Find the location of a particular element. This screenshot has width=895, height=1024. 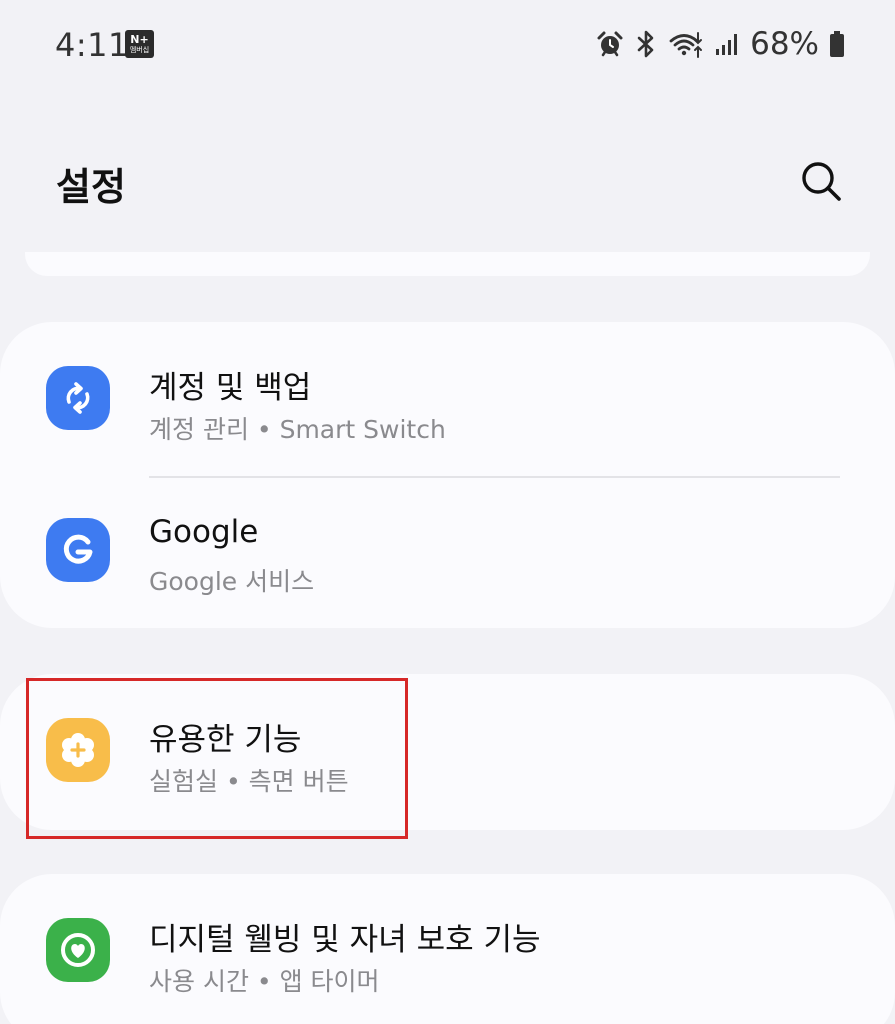

google-icon is located at coordinates (78, 550).